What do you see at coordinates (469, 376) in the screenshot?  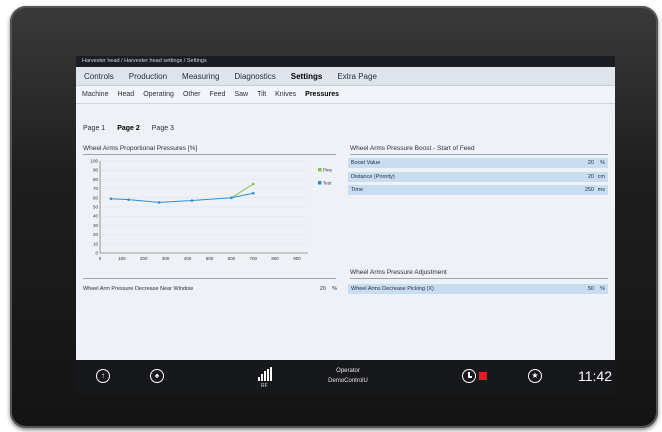 I see `clock-icon` at bounding box center [469, 376].